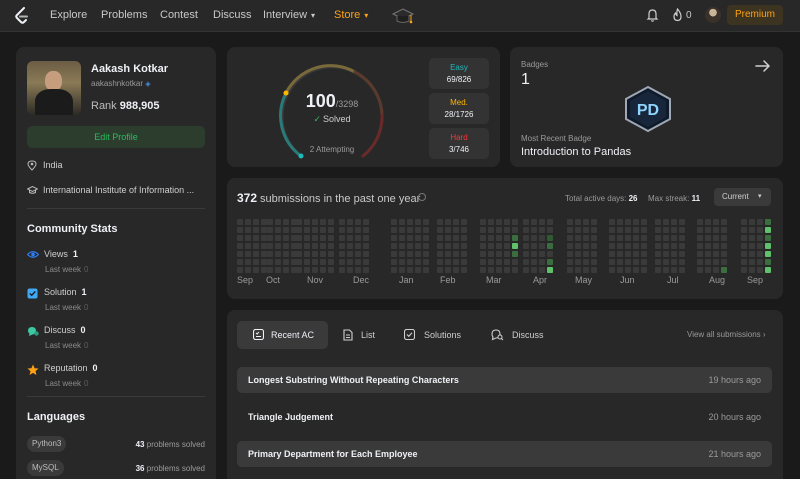 This screenshot has height=479, width=800. I want to click on arrow-right-icon, so click(763, 66).